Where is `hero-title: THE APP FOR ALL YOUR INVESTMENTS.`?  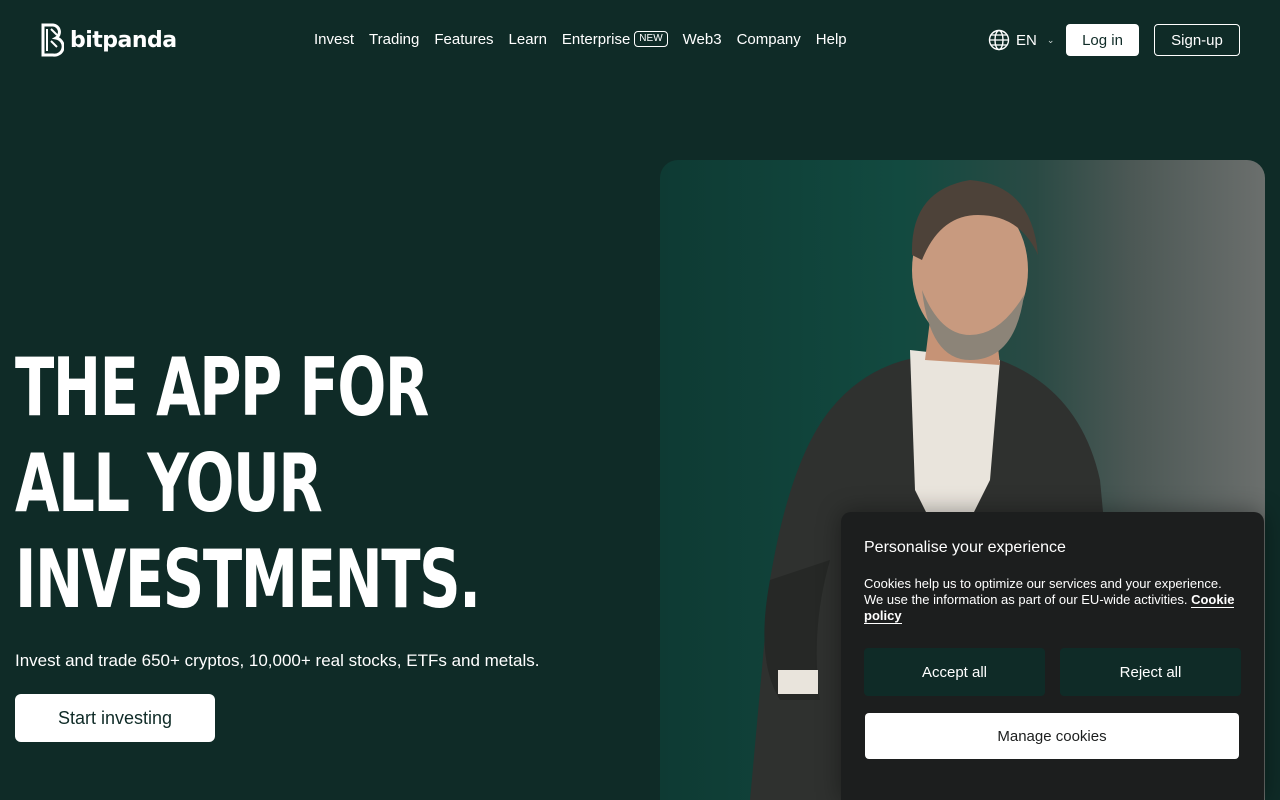 hero-title: THE APP FOR ALL YOUR INVESTMENTS. is located at coordinates (248, 484).